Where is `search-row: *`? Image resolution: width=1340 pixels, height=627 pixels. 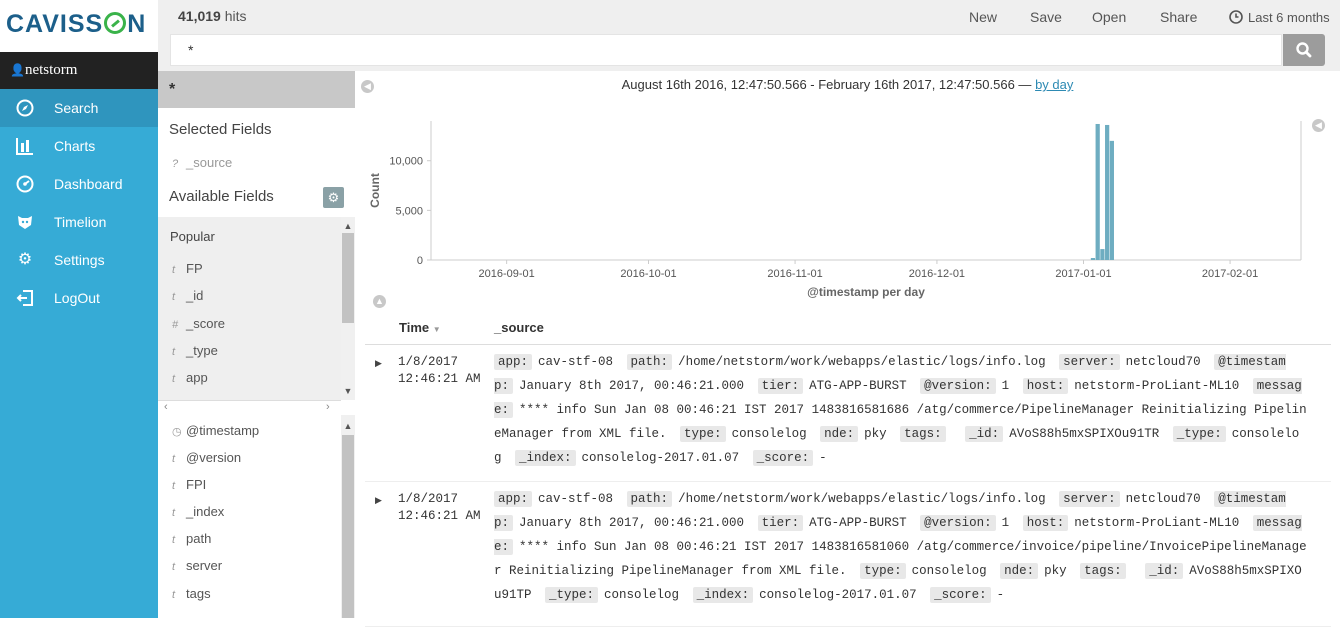 search-row: * is located at coordinates (749, 52).